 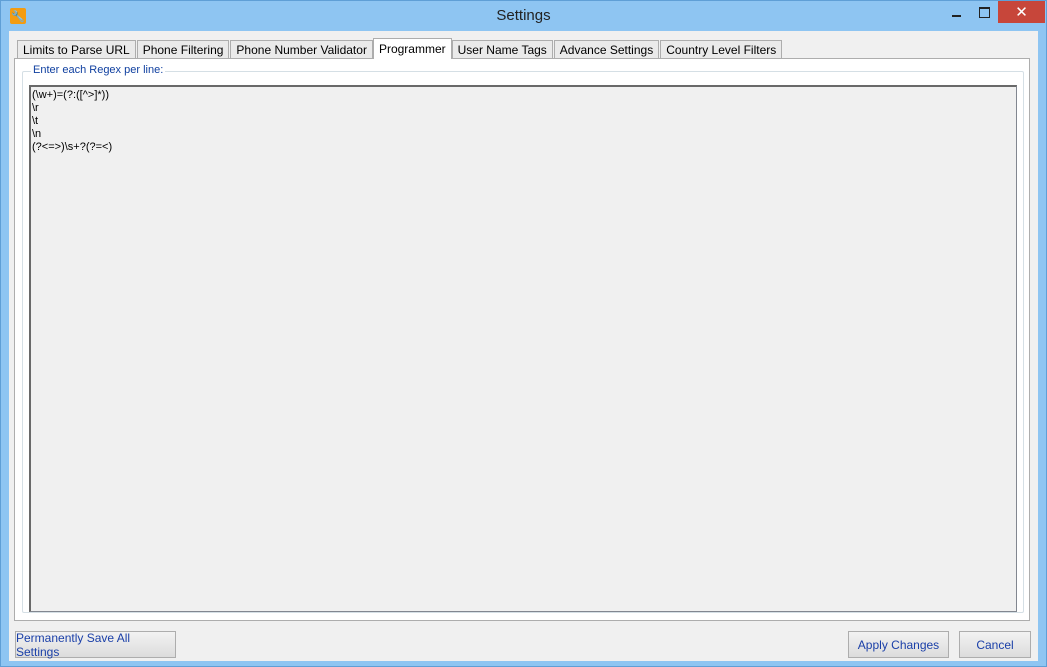 I want to click on regex-group-label: Enter each Regex per line:, so click(x=98, y=70).